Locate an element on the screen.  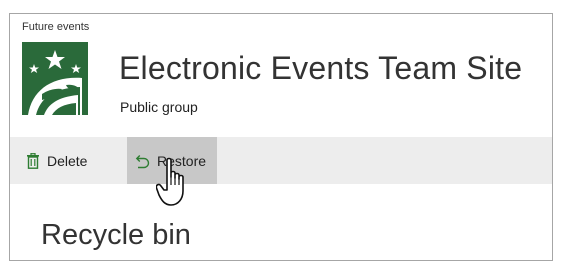
site-title: Electronic Events Team Site is located at coordinates (320, 68).